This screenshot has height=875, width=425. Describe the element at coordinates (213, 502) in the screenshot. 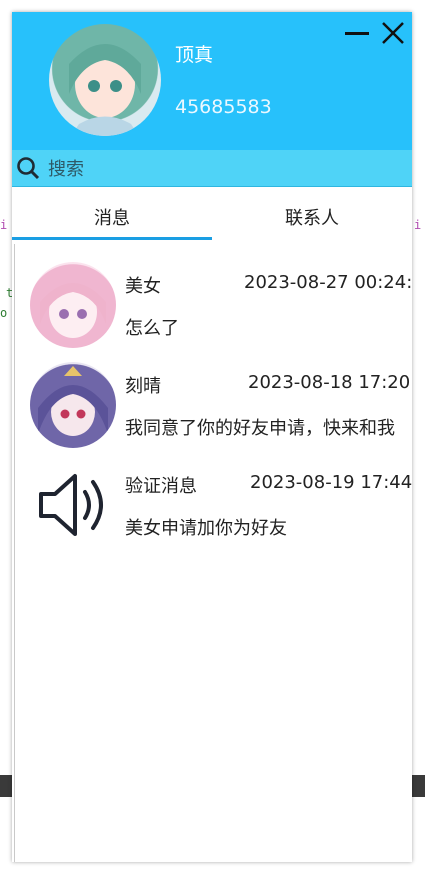

I see `conversation-item: 验证消息 2023-08-19 17:44: 美女申请加你为好友` at that location.